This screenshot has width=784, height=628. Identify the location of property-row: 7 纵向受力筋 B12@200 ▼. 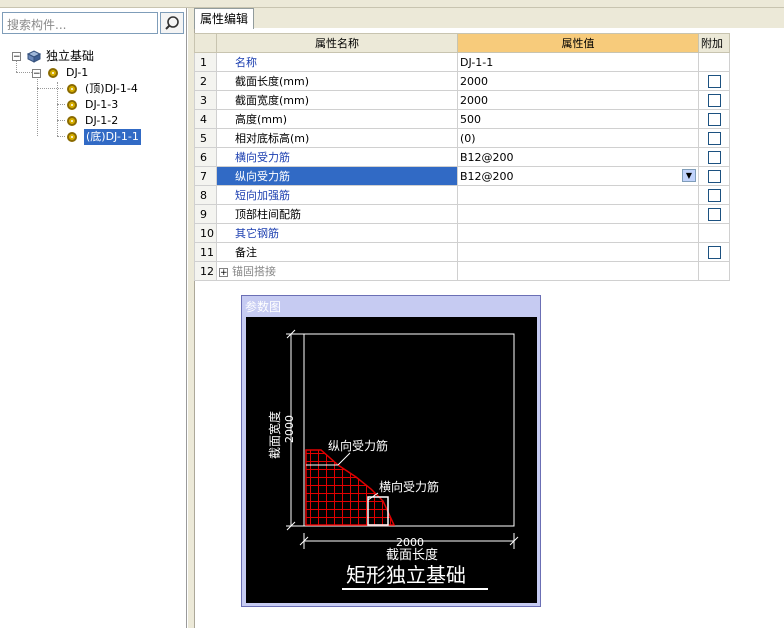
(462, 176).